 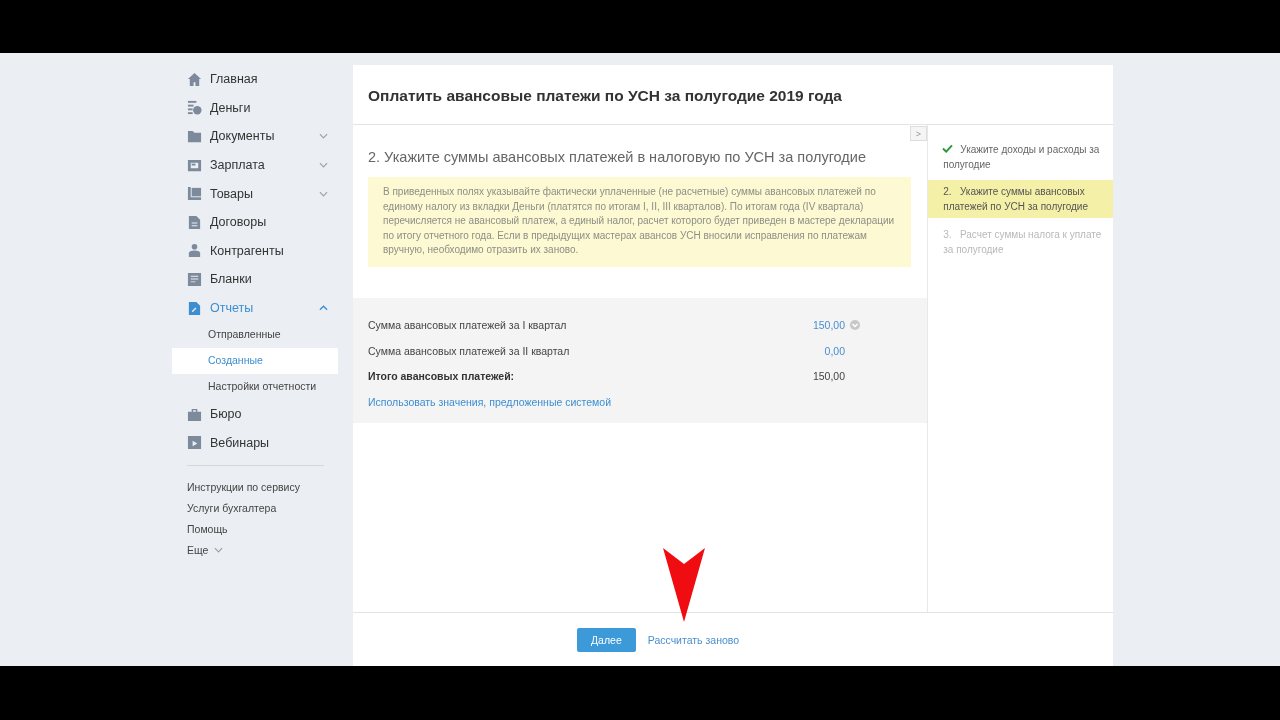 I want to click on nav-label: Бюро, so click(x=226, y=414).